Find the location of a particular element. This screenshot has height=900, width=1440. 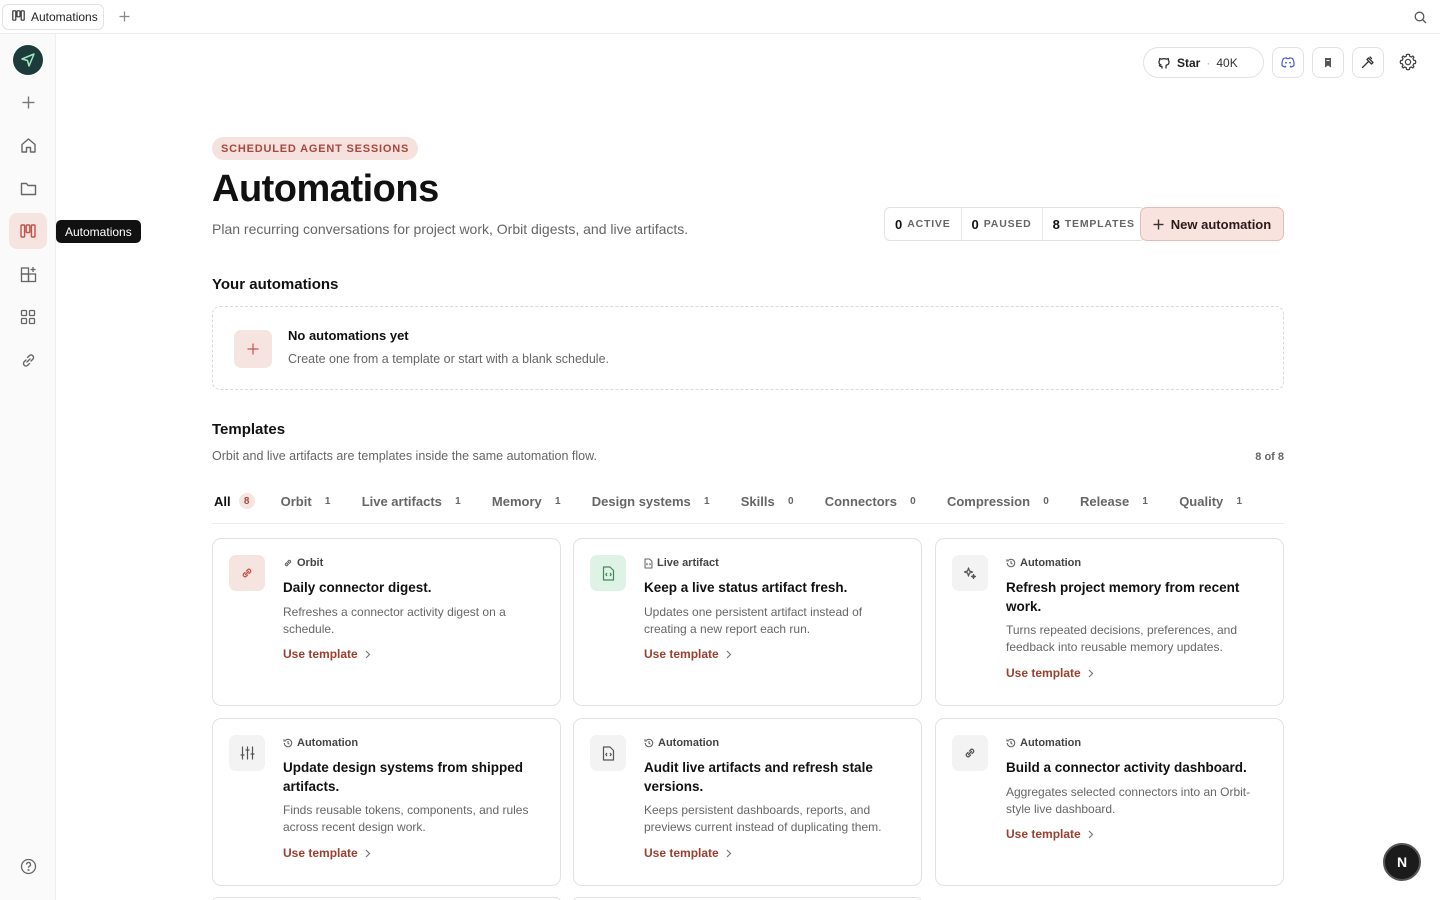

assistant-fab-button: N is located at coordinates (1402, 862).